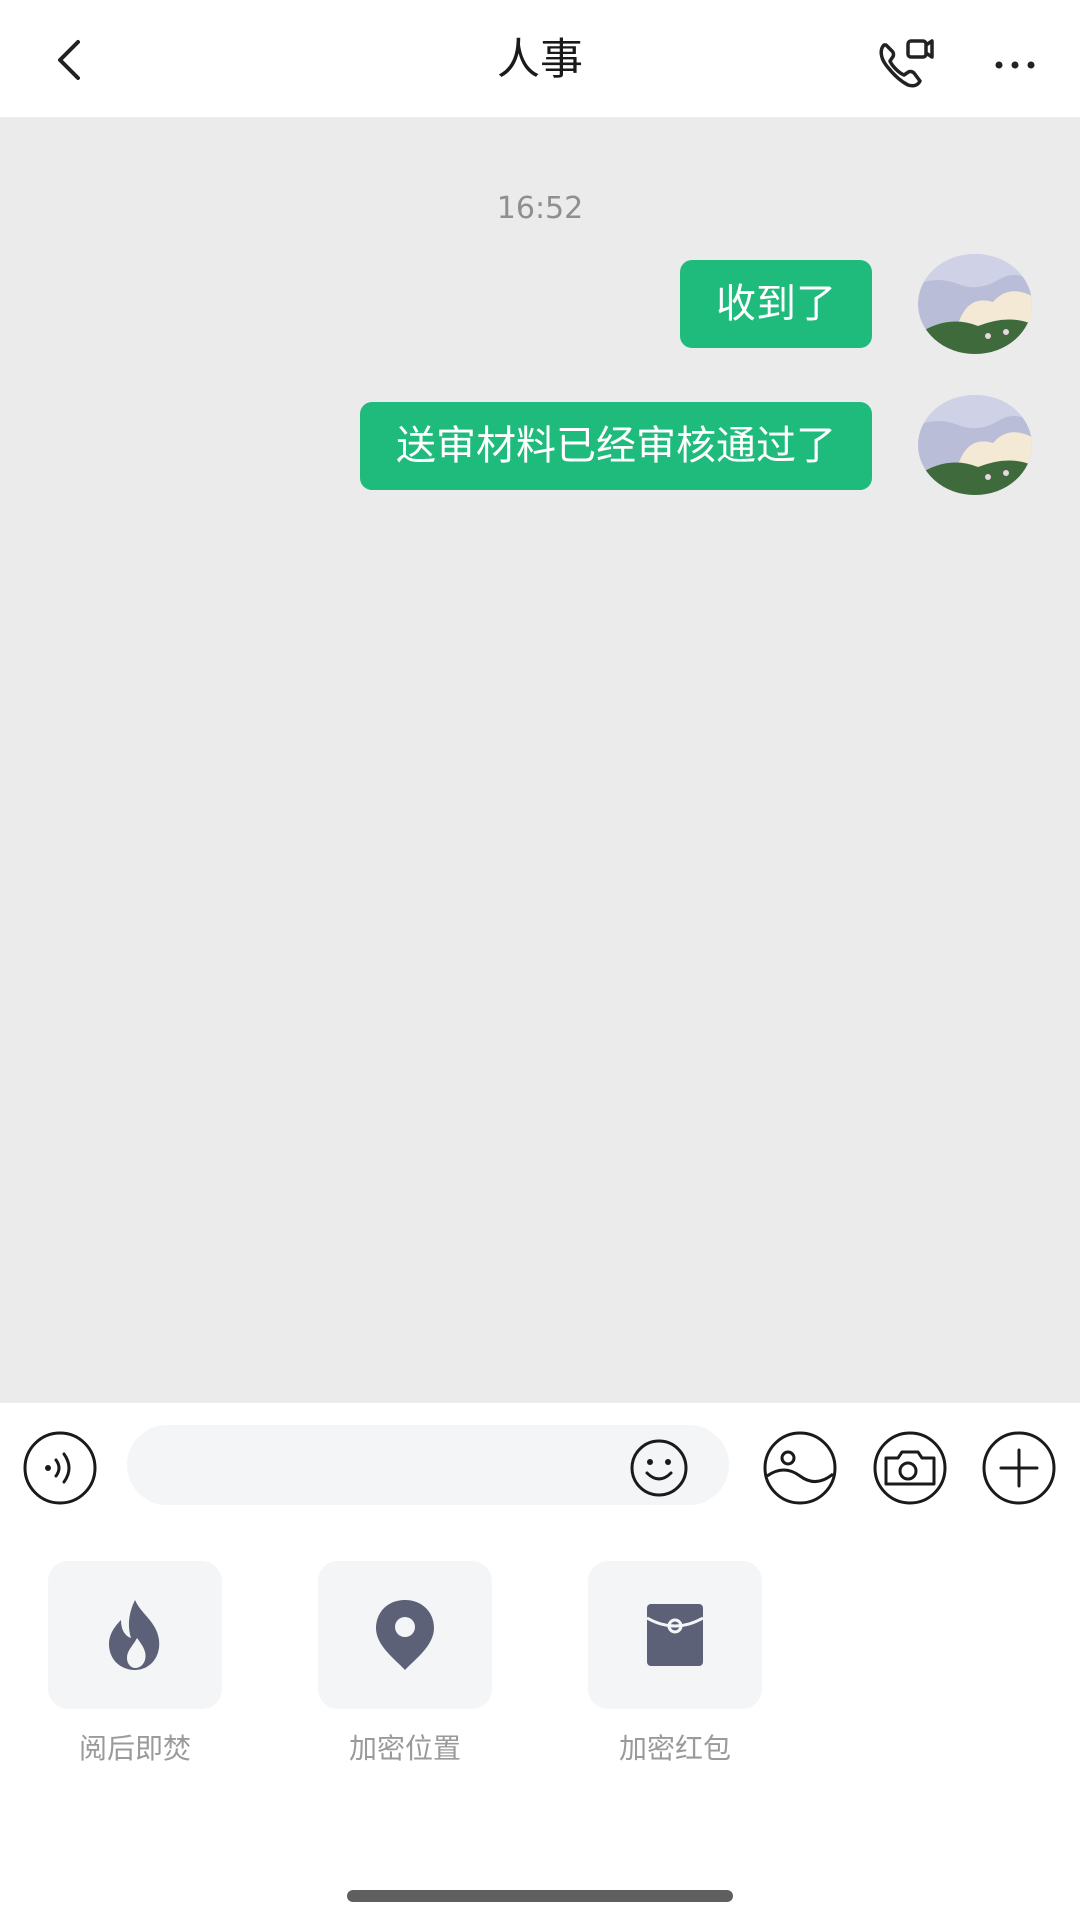  What do you see at coordinates (776, 304) in the screenshot?
I see `message-bubble: 收到了` at bounding box center [776, 304].